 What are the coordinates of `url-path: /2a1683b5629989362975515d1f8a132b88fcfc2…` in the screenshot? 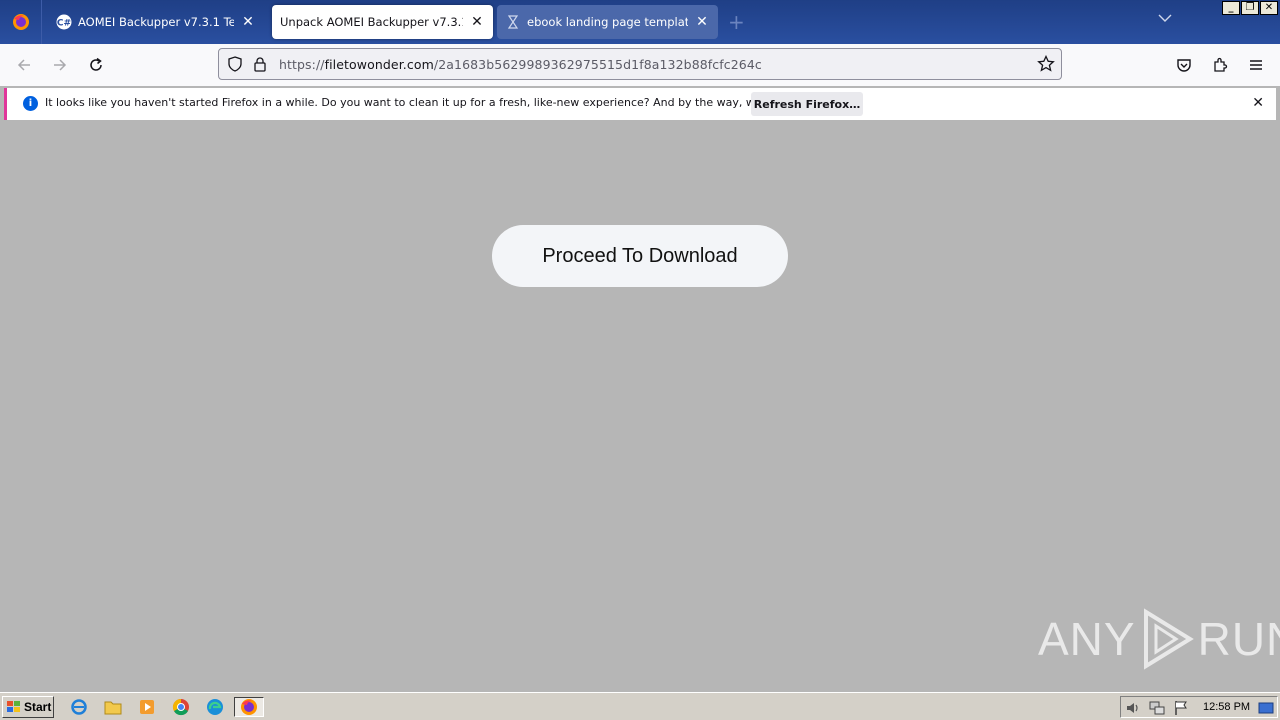 It's located at (597, 64).